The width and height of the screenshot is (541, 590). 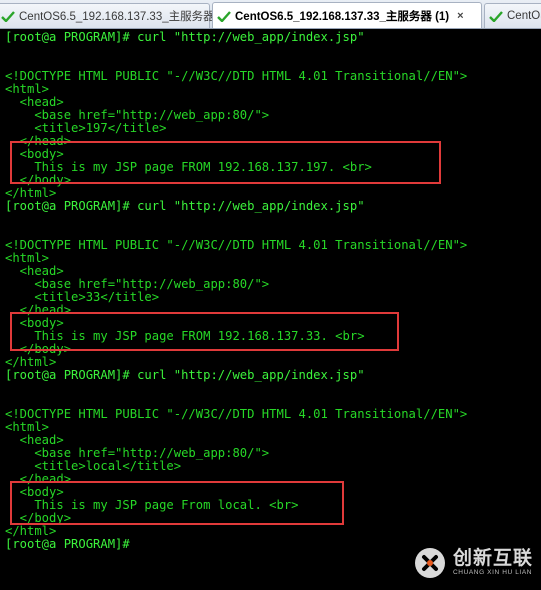 I want to click on tab-session-3: CentOS, so click(x=512, y=15).